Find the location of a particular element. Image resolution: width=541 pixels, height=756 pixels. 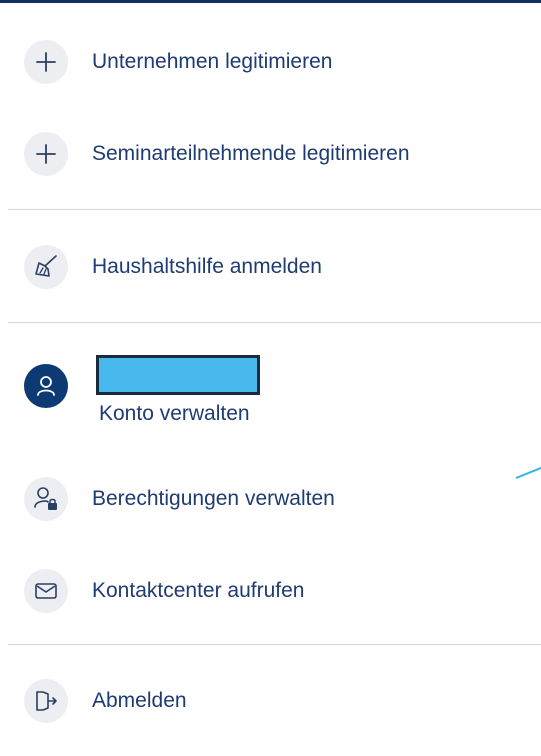

menu-item-kontaktcenter-aufrufen: Kontaktcenter aufrufen is located at coordinates (164, 591).